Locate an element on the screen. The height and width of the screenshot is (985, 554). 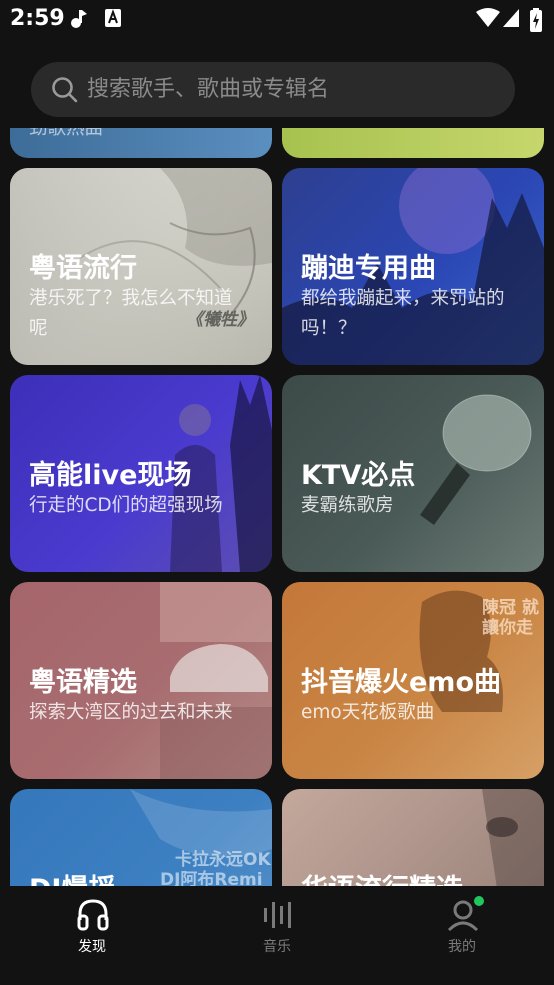
category-card-live: 高能live现场 行走的CD们的超强现场 is located at coordinates (141, 473).